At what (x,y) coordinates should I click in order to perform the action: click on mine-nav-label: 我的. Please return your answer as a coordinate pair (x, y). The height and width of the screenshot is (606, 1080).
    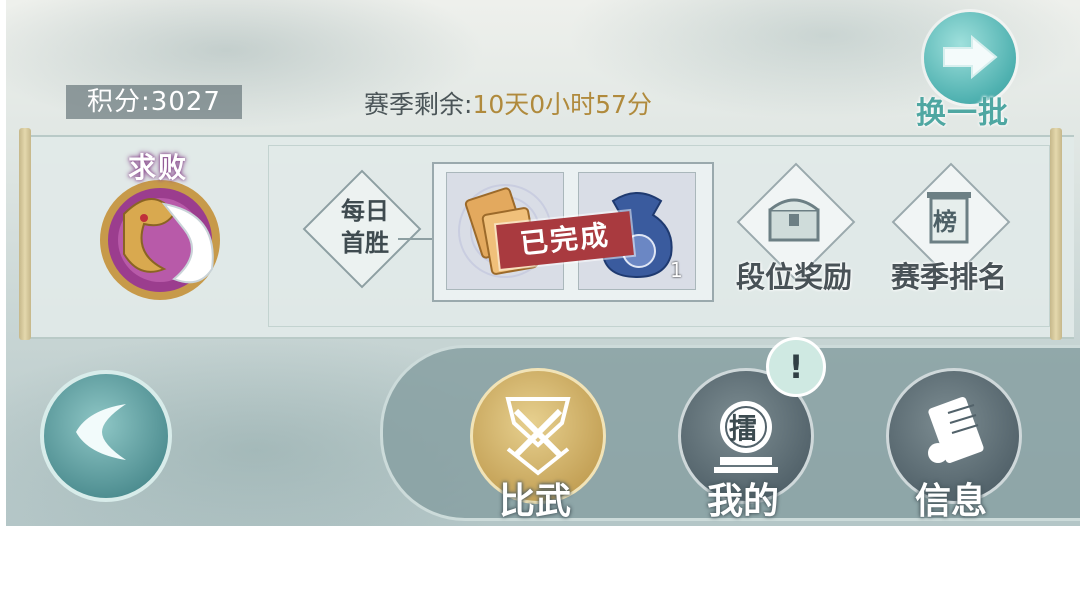
    Looking at the image, I should click on (743, 498).